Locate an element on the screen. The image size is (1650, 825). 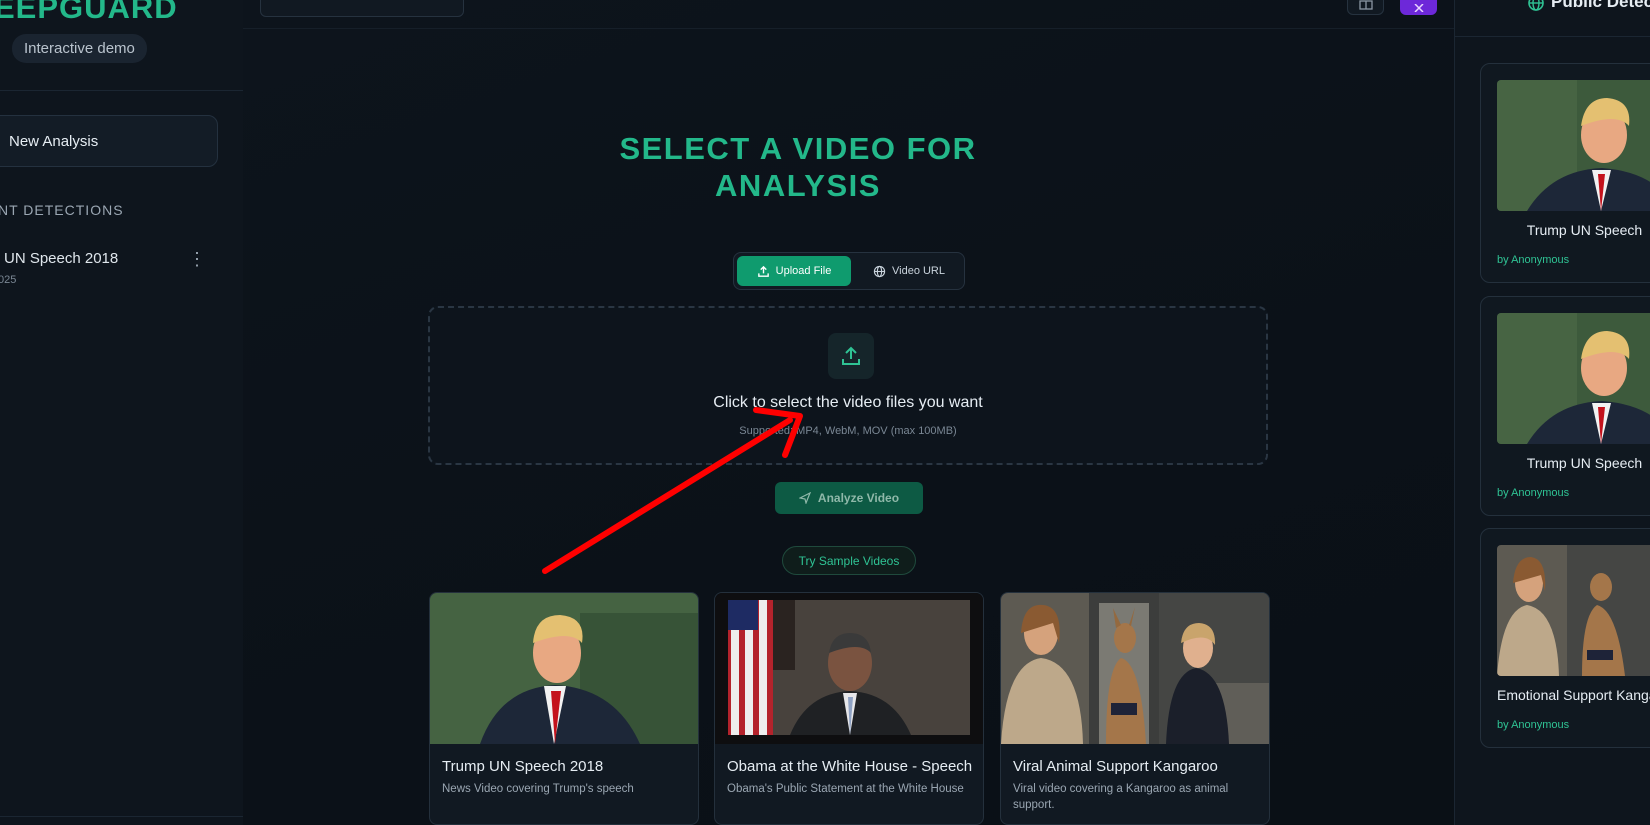
sample-card-title: Viral Animal Support Kangaroo is located at coordinates (1115, 766).